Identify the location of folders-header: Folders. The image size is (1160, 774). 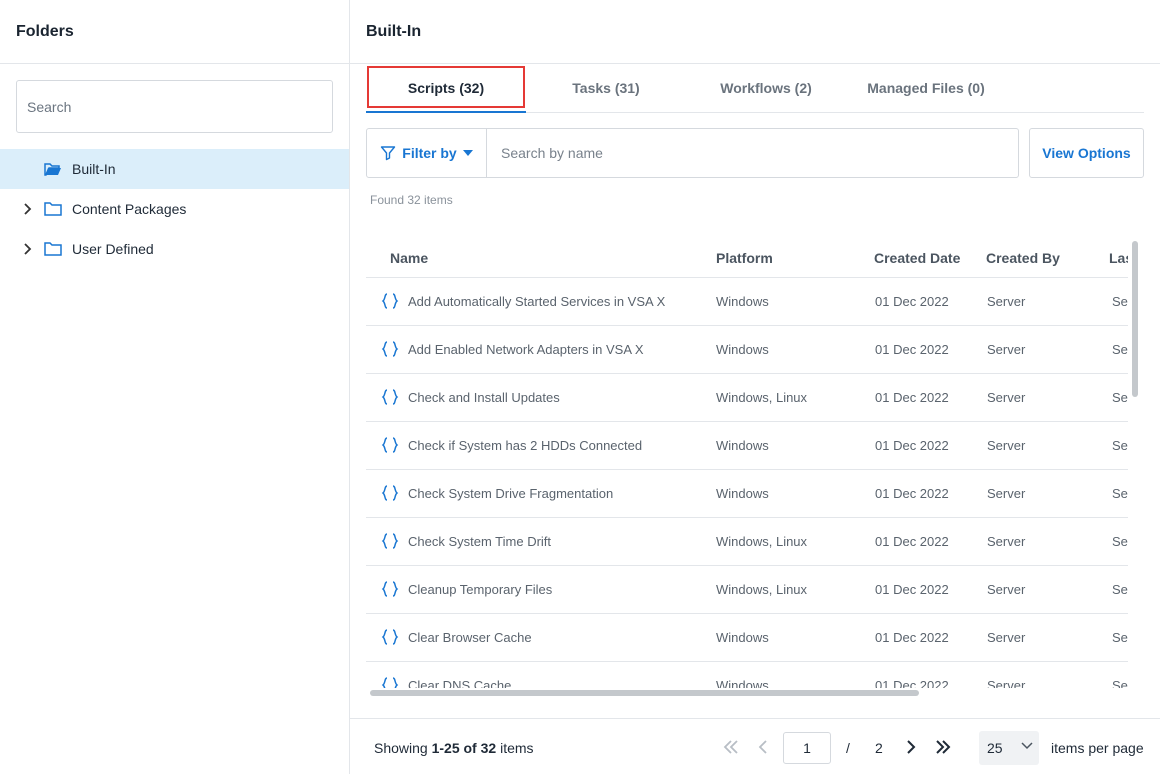
(174, 32).